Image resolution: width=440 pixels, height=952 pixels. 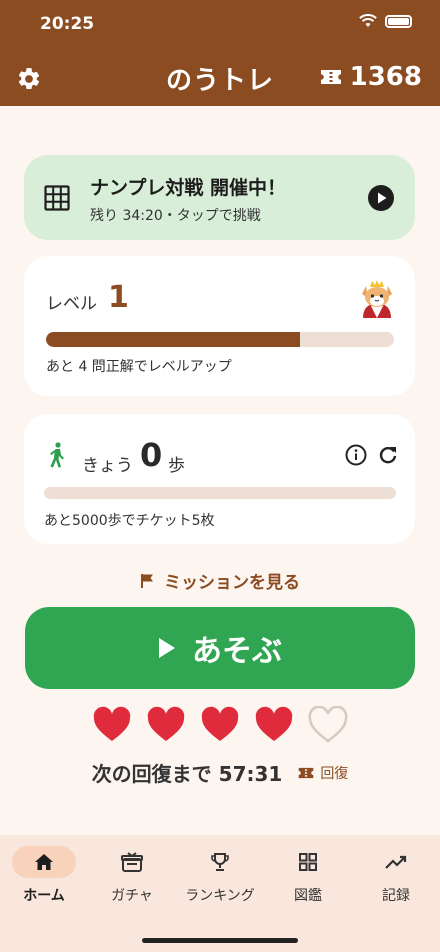 I want to click on recovery-timer: 次の回復まで 57:31, so click(x=187, y=774).